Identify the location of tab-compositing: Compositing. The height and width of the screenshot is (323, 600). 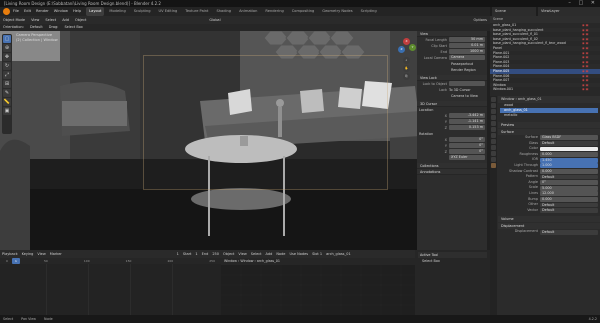
(303, 11).